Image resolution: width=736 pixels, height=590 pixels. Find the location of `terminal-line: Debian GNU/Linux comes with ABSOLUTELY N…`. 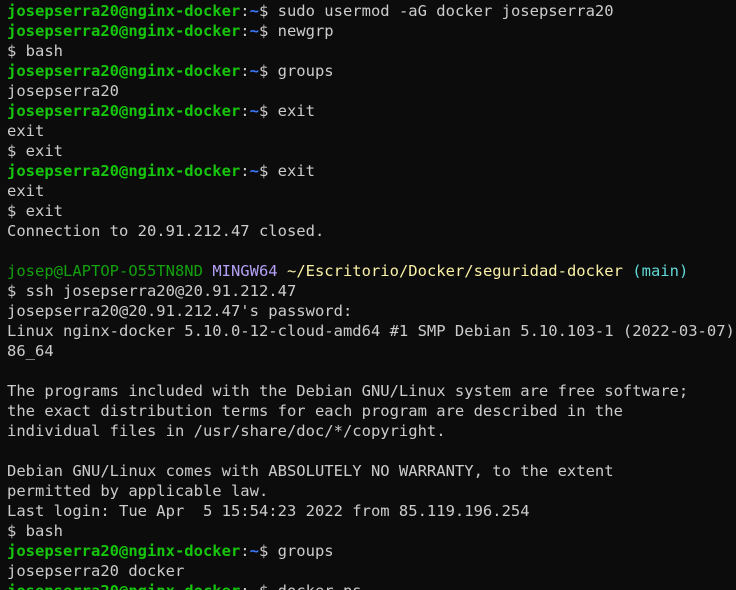

terminal-line: Debian GNU/Linux comes with ABSOLUTELY N… is located at coordinates (371, 471).